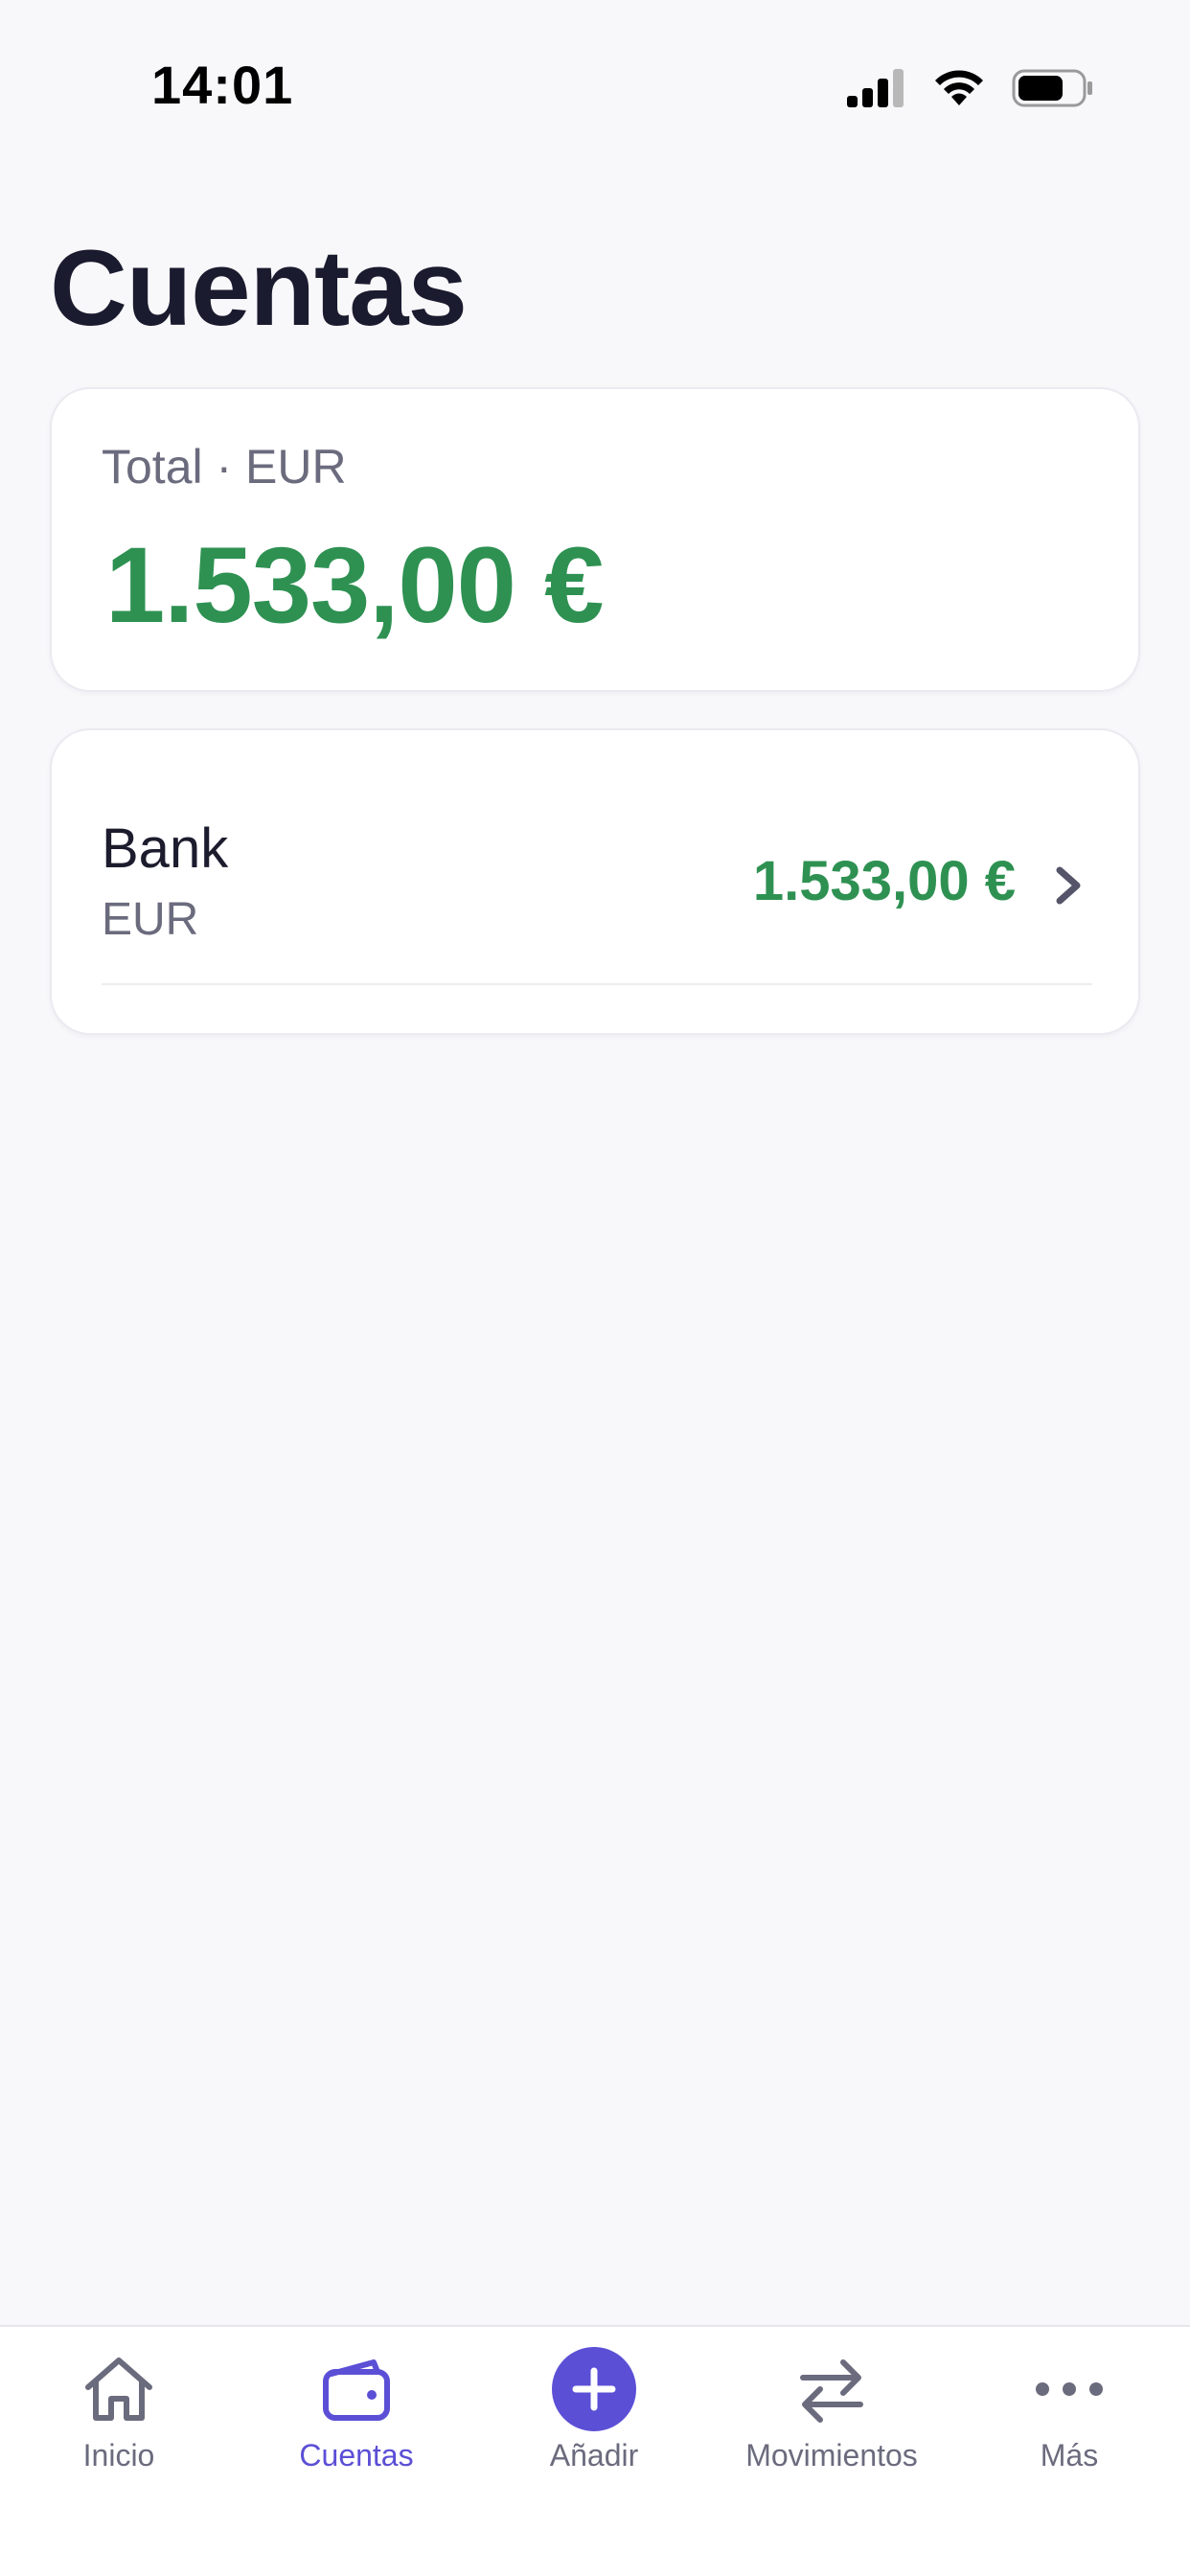 The height and width of the screenshot is (2576, 1190). Describe the element at coordinates (166, 848) in the screenshot. I see `account-name: Bank` at that location.